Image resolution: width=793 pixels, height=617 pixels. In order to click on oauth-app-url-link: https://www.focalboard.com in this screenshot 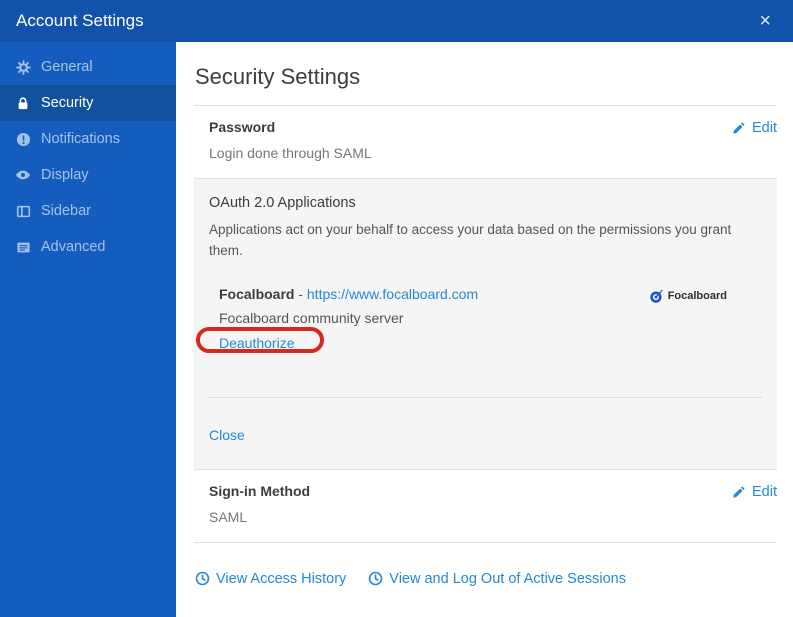, I will do `click(392, 294)`.